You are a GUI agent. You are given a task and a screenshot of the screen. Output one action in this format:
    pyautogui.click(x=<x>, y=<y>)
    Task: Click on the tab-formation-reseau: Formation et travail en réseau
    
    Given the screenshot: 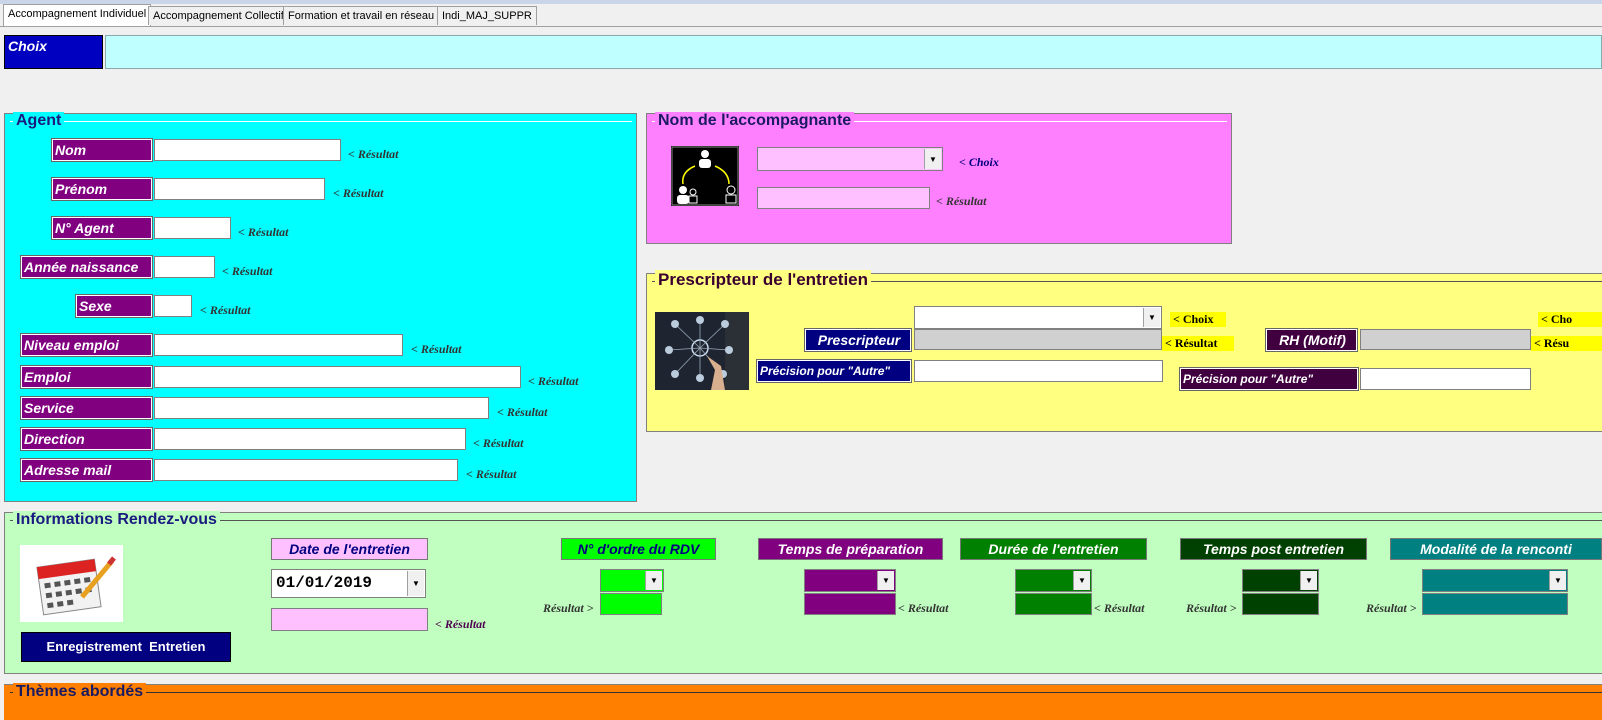 What is the action you would take?
    pyautogui.click(x=361, y=15)
    